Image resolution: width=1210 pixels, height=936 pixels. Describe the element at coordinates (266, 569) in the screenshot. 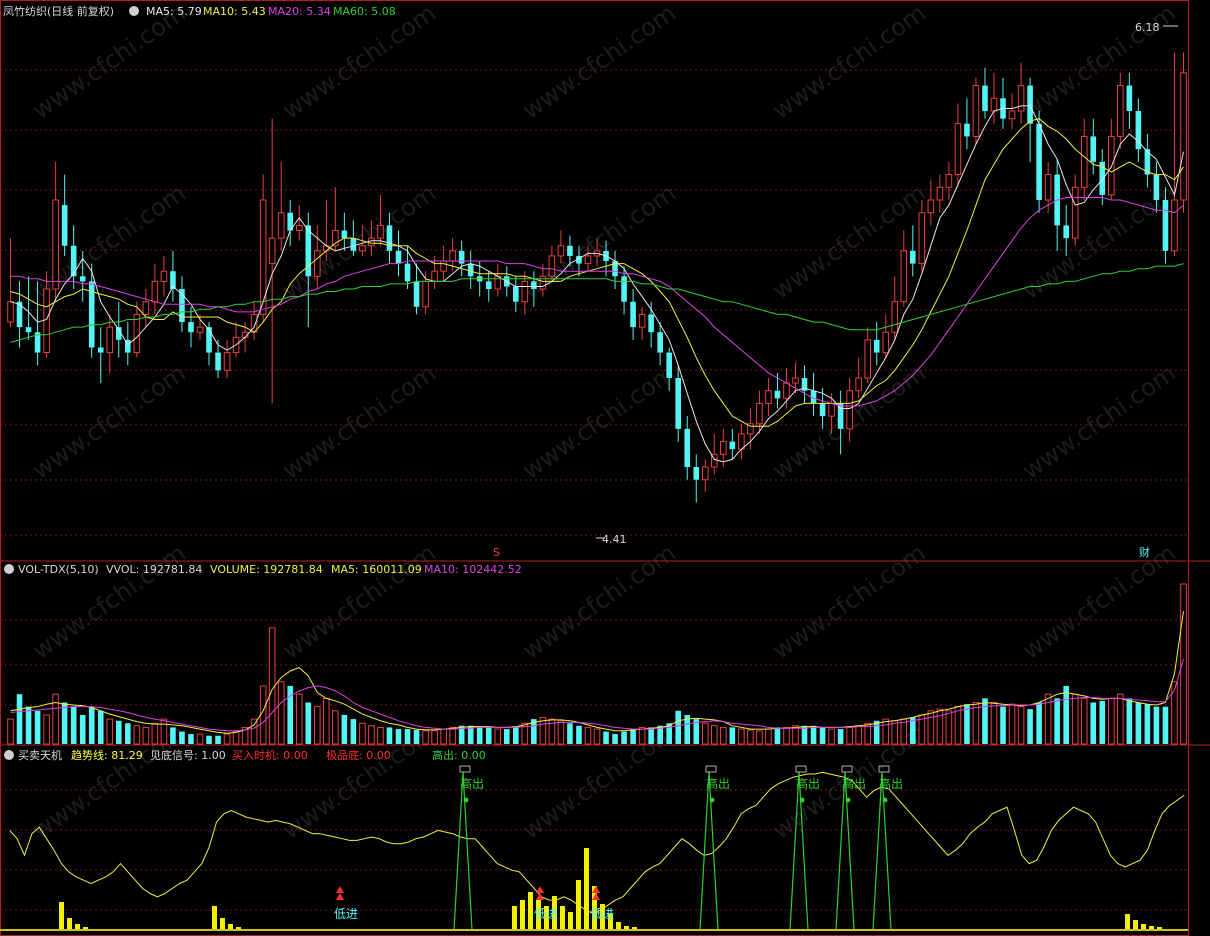

I see `volume-label: VOLUME: 192781.84` at that location.